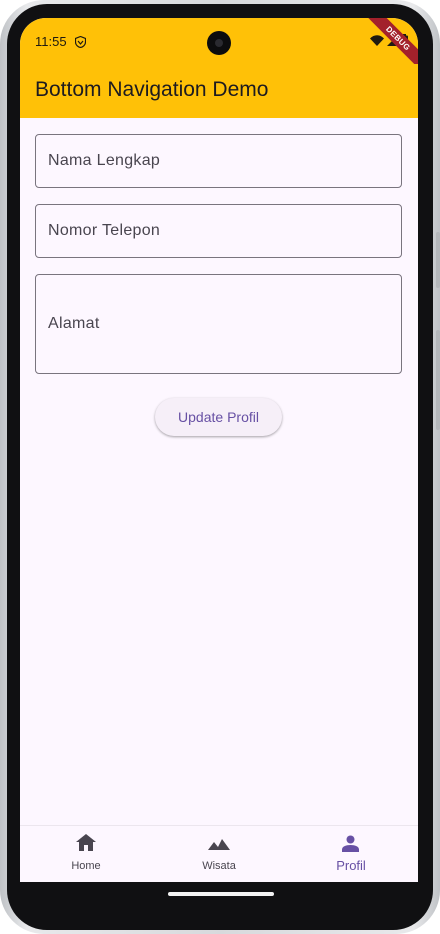  What do you see at coordinates (104, 160) in the screenshot?
I see `nama-lengkap-label: Nama Lengkap` at bounding box center [104, 160].